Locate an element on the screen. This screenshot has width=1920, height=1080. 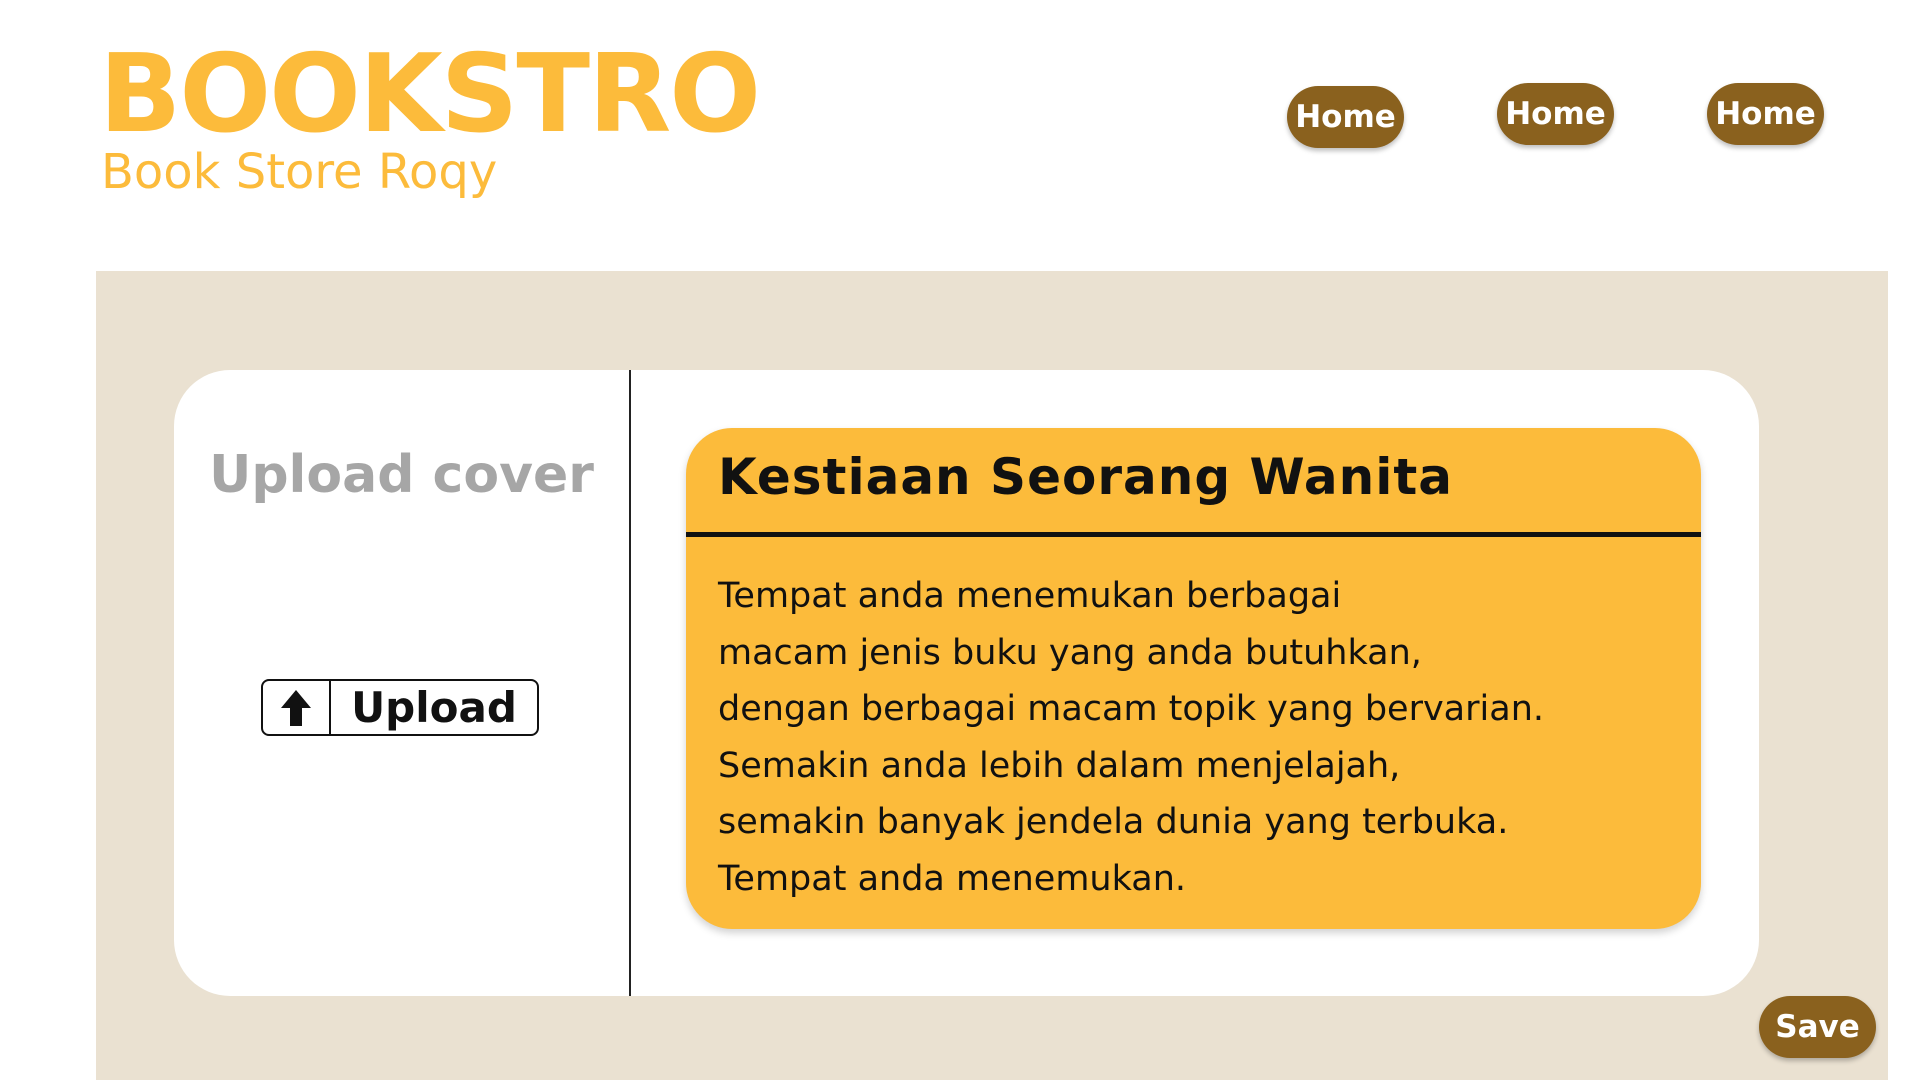
nav-home-button-3: Home is located at coordinates (1765, 114).